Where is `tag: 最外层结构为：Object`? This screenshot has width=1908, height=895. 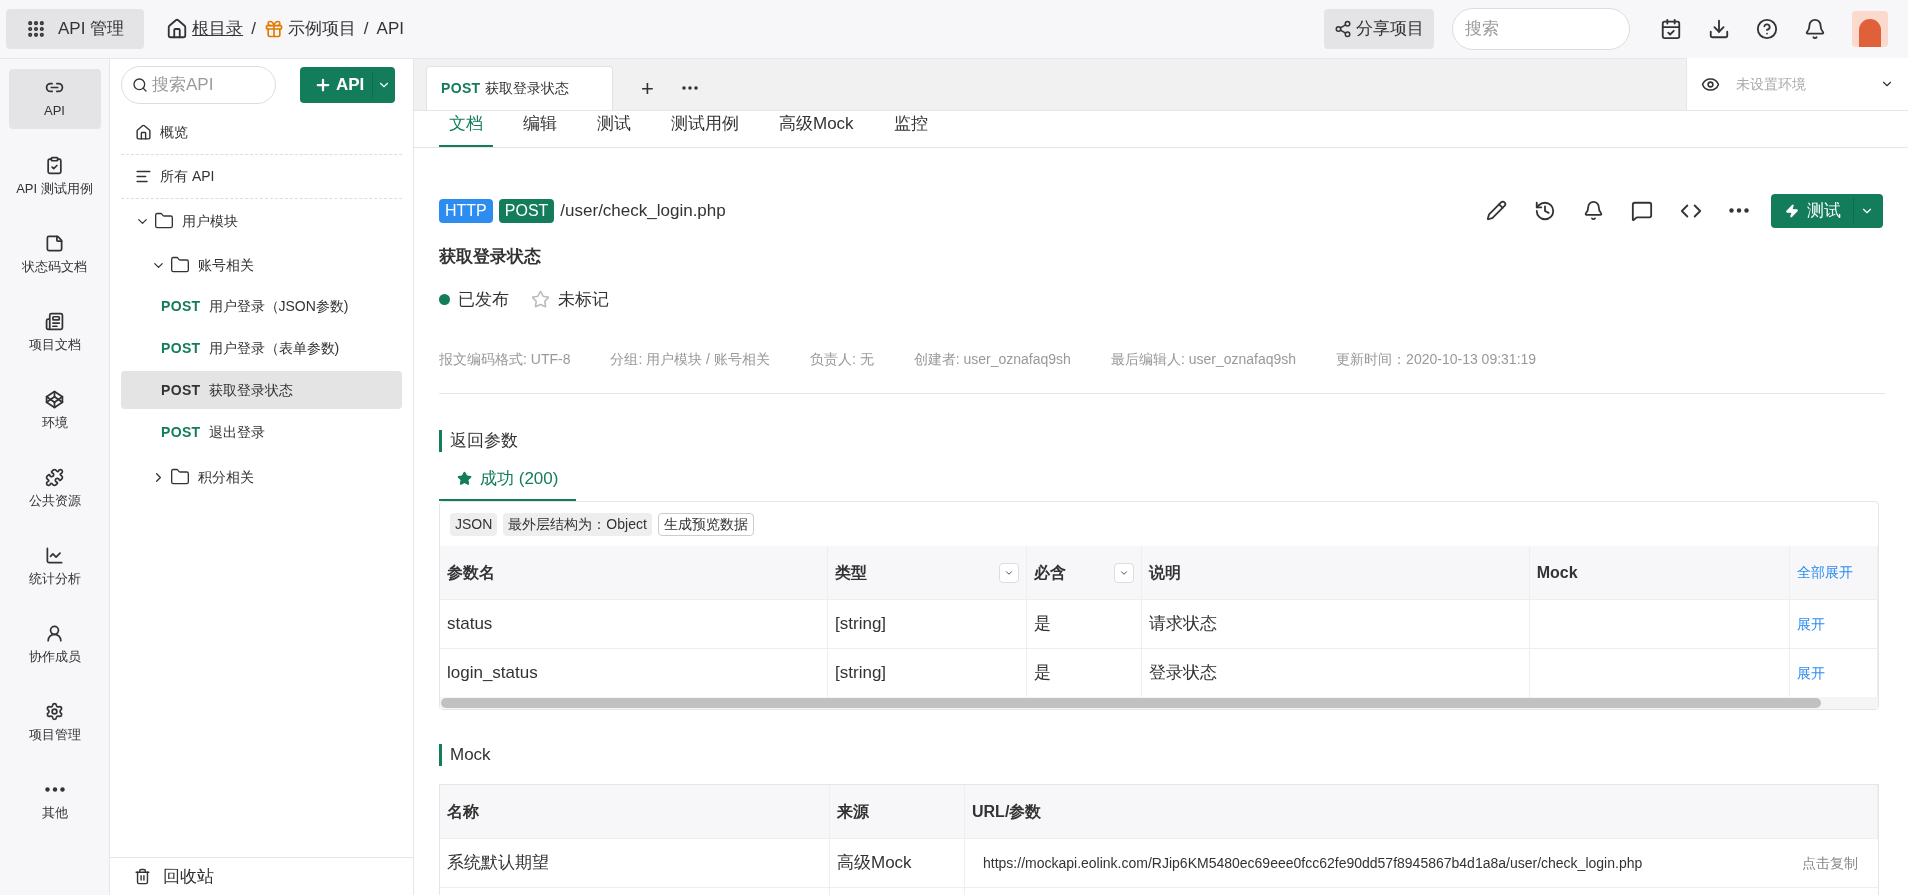
tag: 最外层结构为：Object is located at coordinates (577, 524).